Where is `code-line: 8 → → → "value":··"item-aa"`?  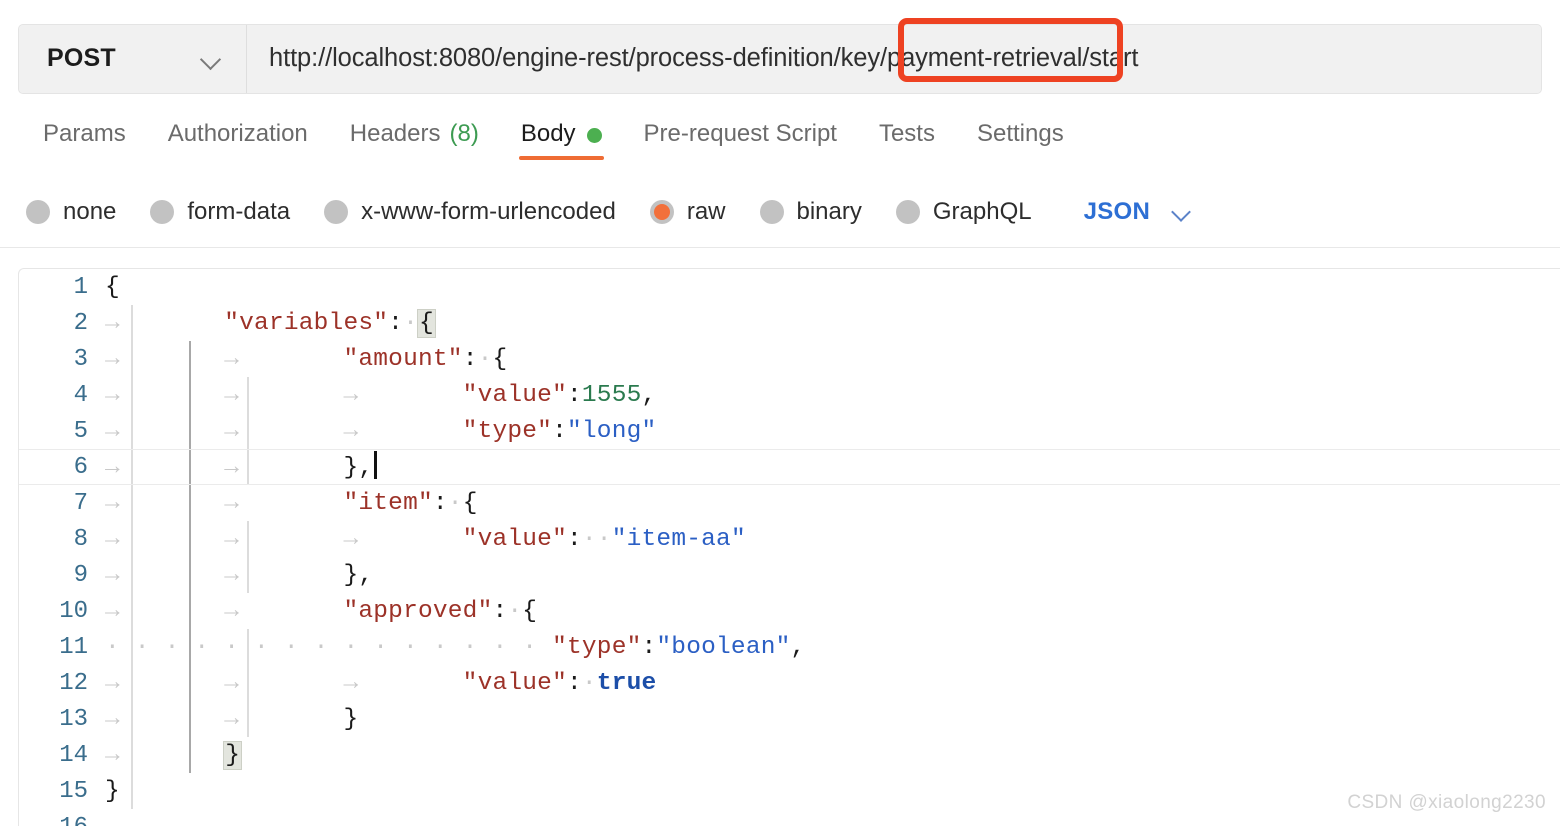
code-line: 8 → → → "value":··"item-aa" is located at coordinates (789, 539).